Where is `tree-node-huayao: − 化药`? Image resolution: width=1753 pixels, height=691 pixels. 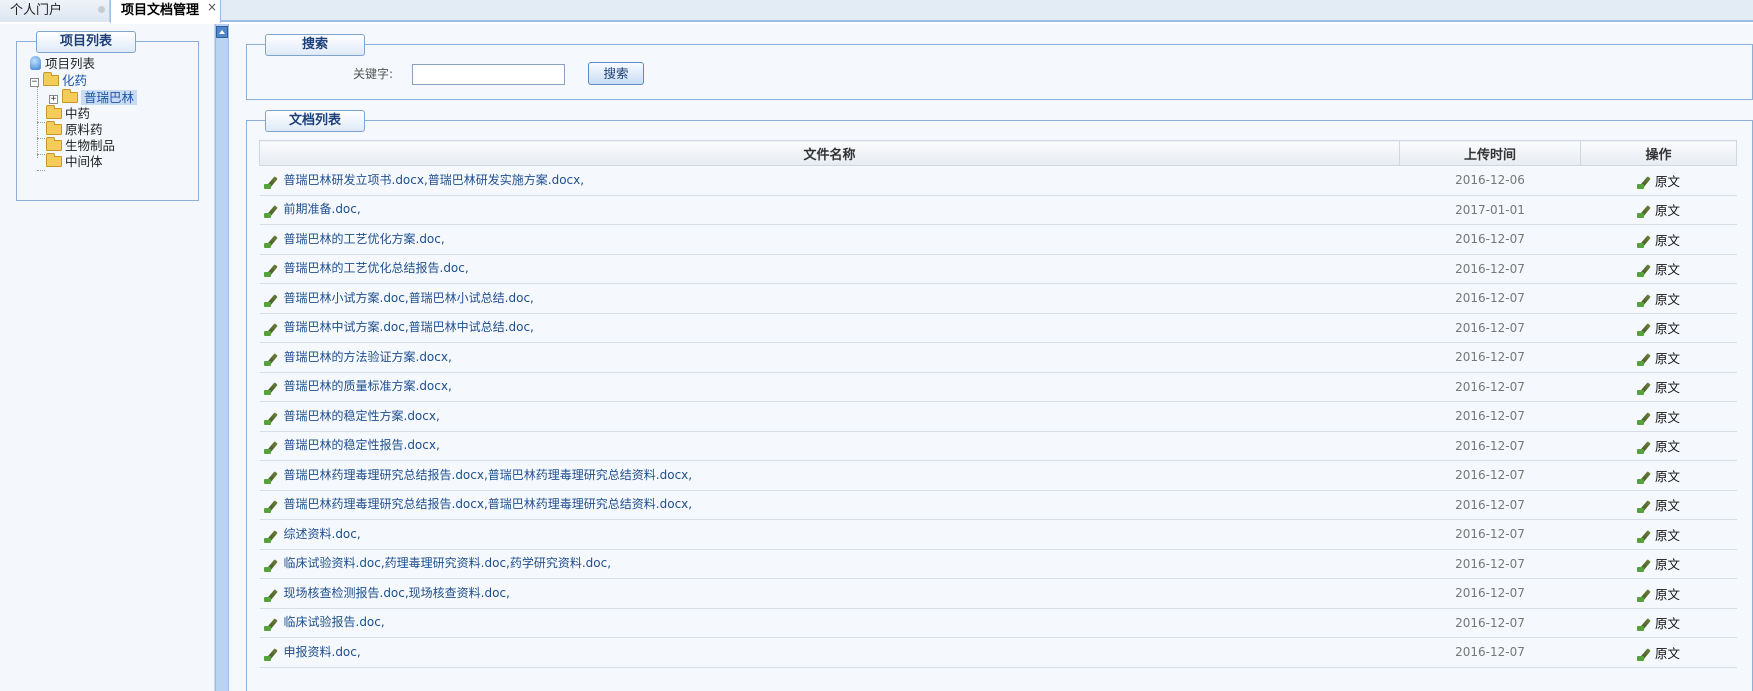
tree-node-huayao: − 化药 is located at coordinates (58, 81).